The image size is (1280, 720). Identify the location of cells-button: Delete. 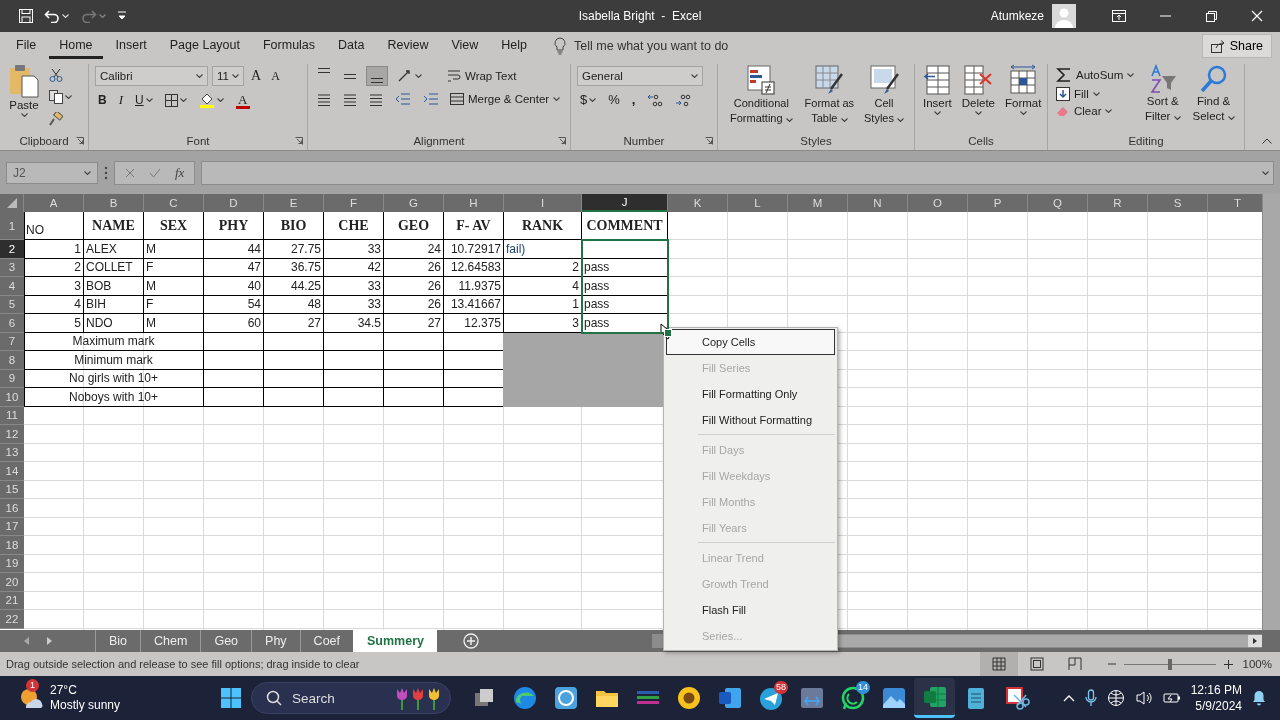
(978, 98).